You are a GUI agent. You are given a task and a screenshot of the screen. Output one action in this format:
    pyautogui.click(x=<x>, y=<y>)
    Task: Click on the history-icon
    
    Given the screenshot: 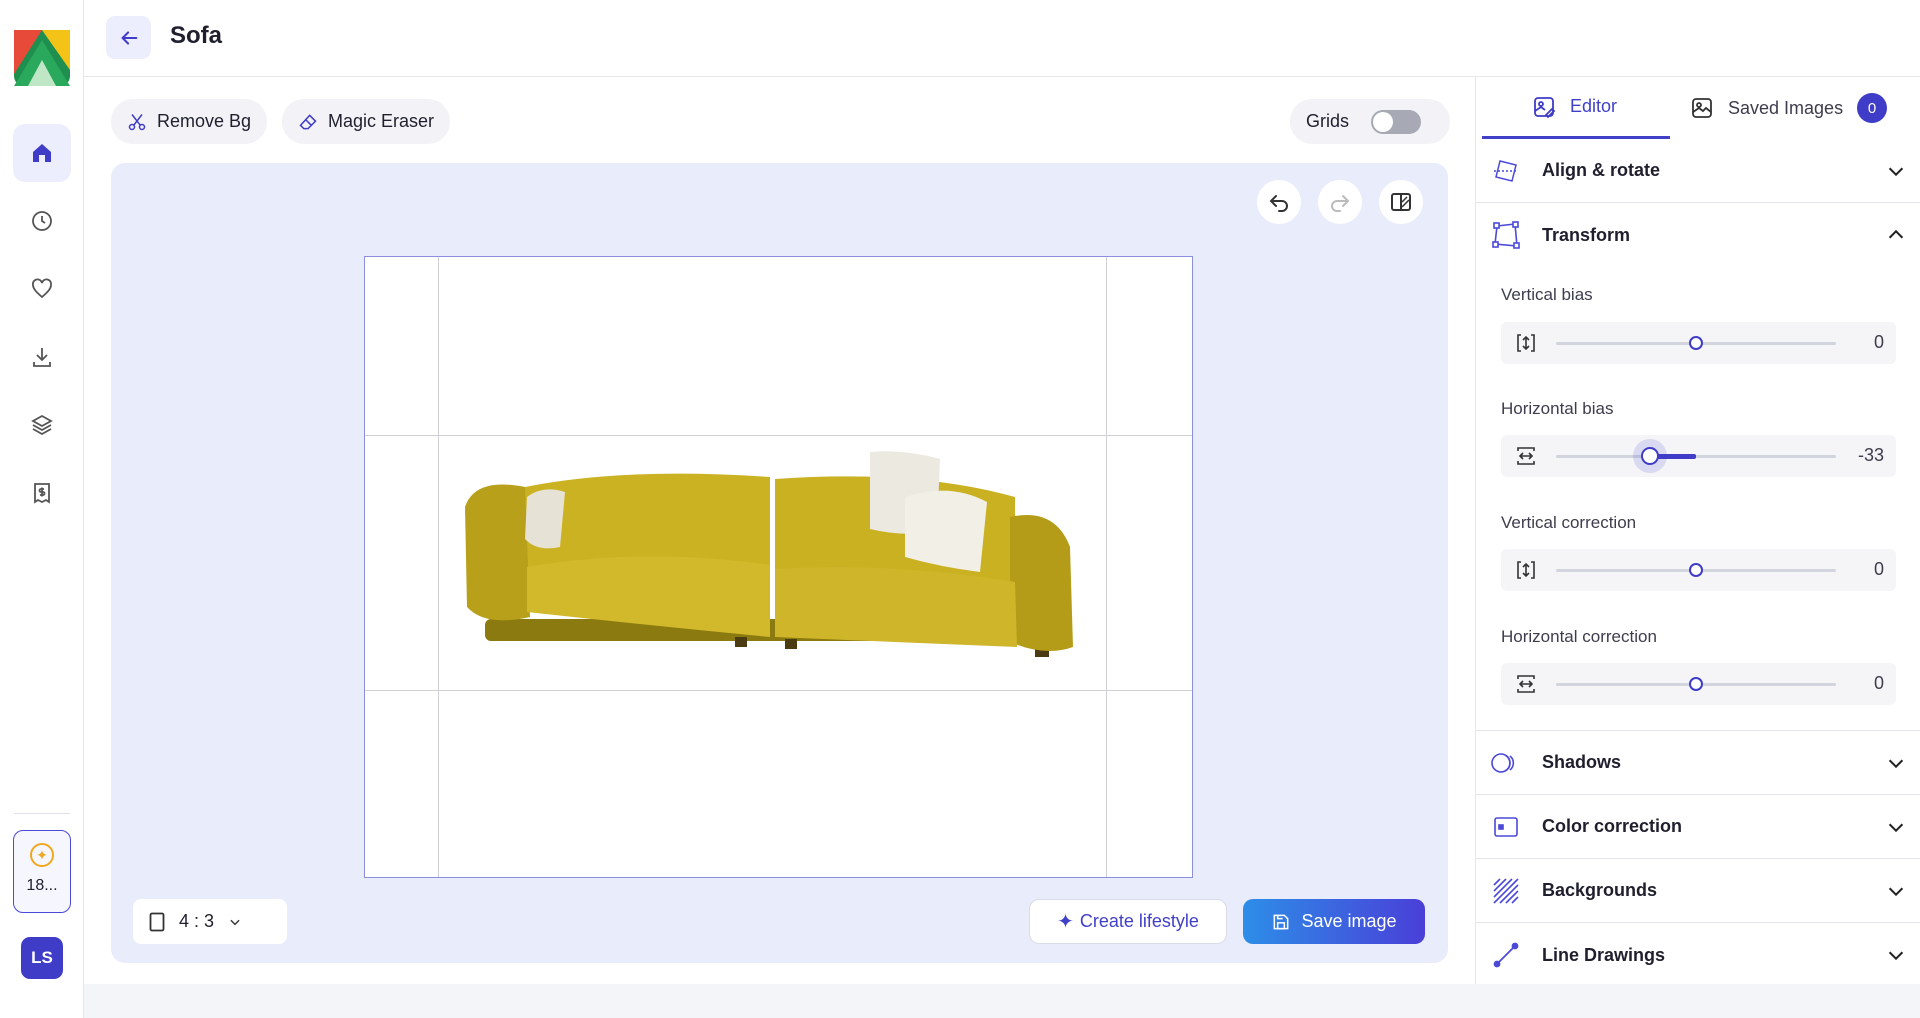 What is the action you would take?
    pyautogui.click(x=42, y=221)
    